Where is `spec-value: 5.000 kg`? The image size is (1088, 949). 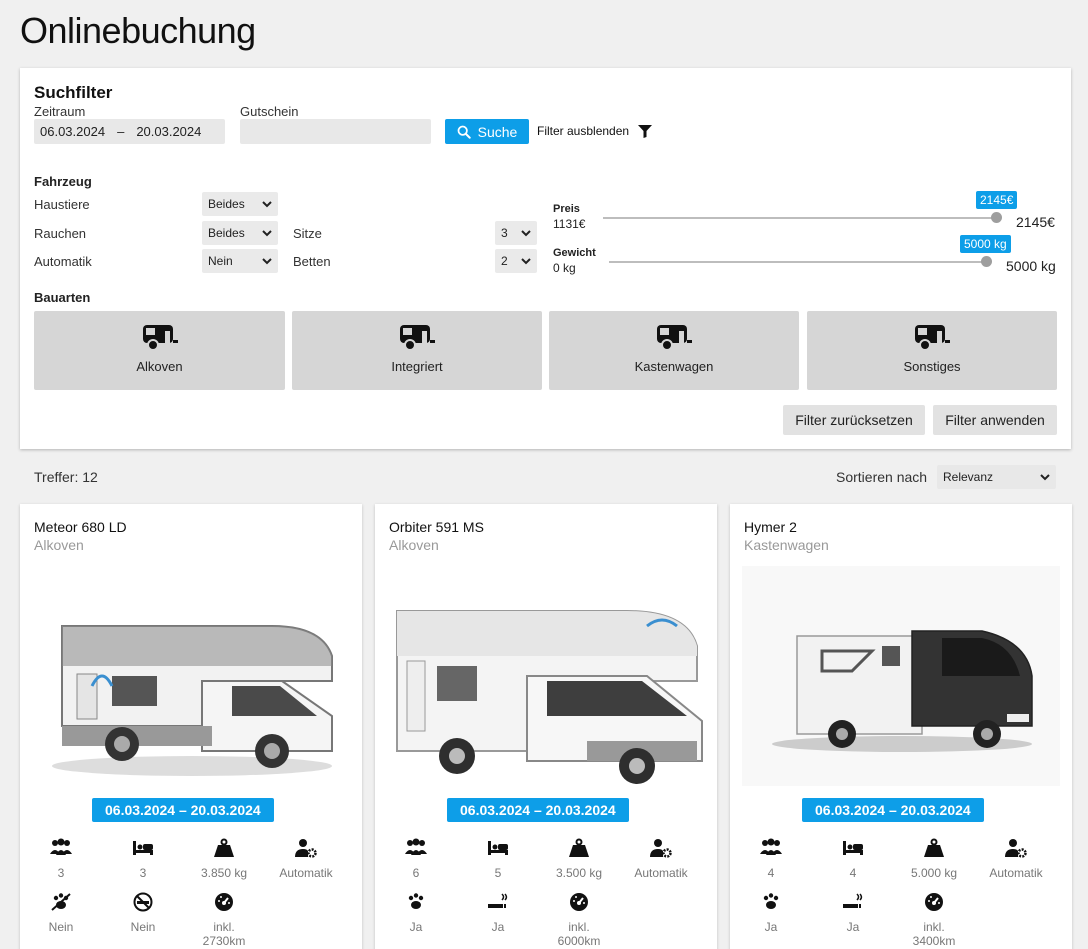
spec-value: 5.000 kg is located at coordinates (934, 873).